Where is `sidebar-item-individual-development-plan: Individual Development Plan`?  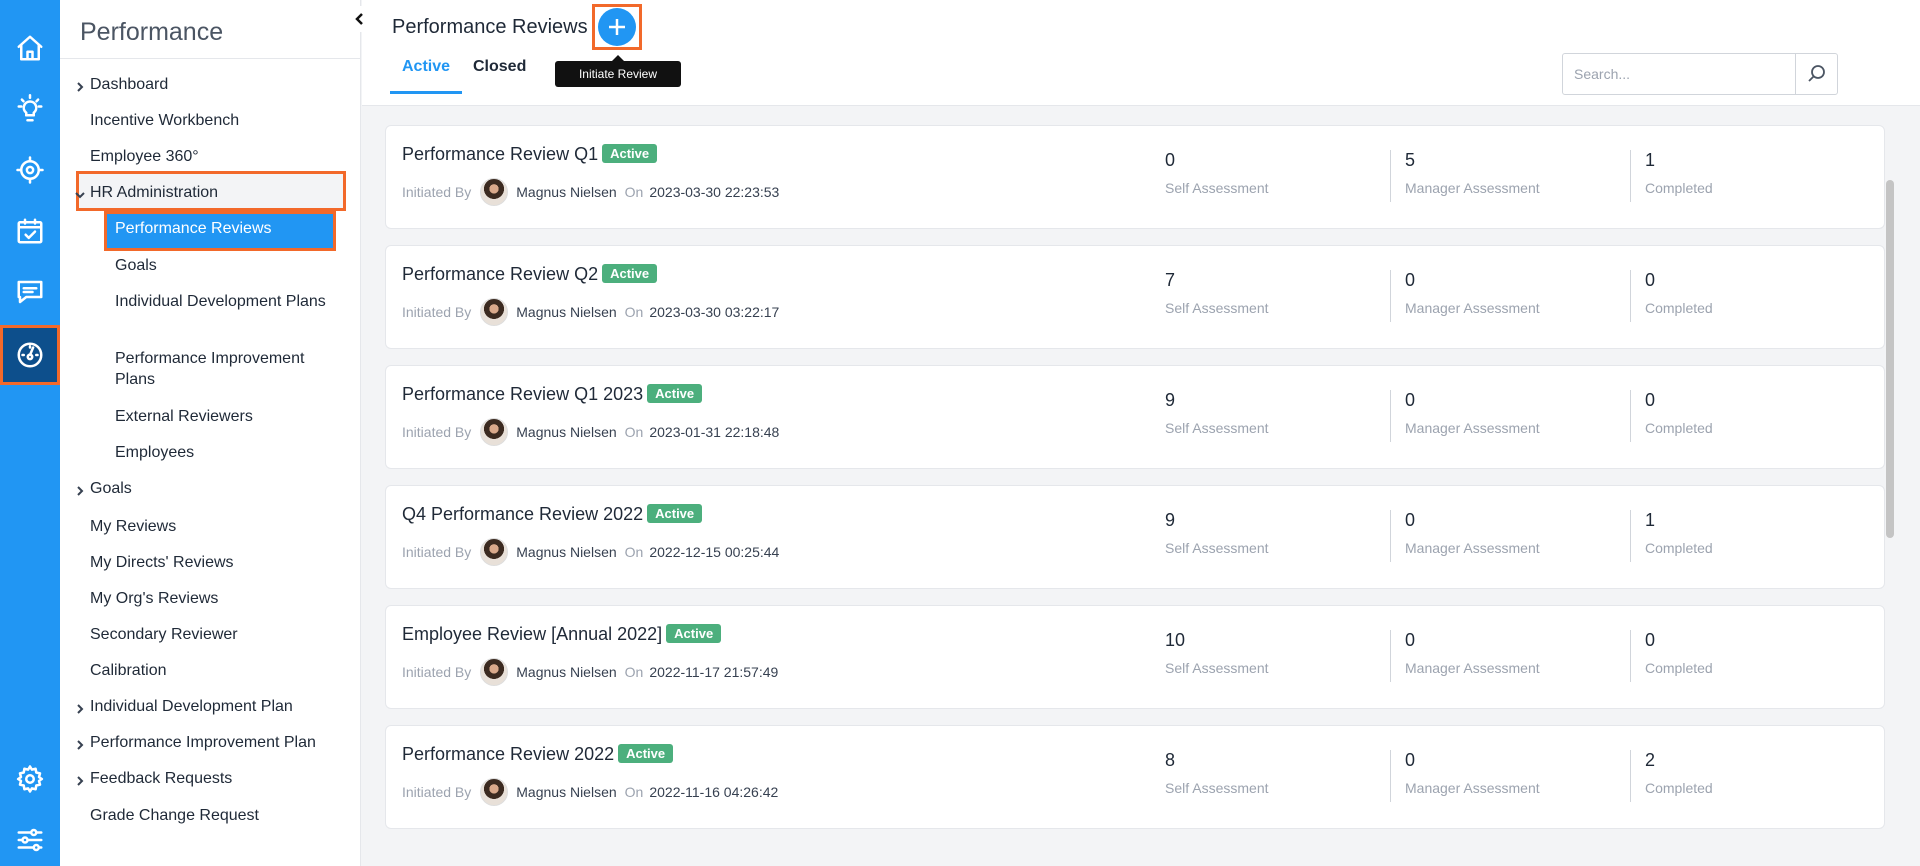 sidebar-item-individual-development-plan: Individual Development Plan is located at coordinates (213, 706).